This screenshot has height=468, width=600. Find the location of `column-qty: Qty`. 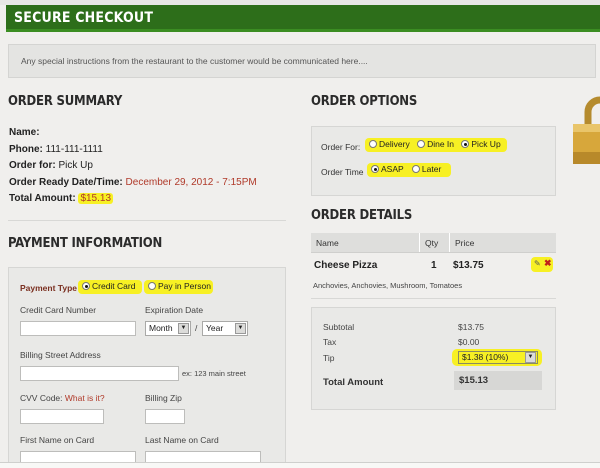

column-qty: Qty is located at coordinates (432, 243).